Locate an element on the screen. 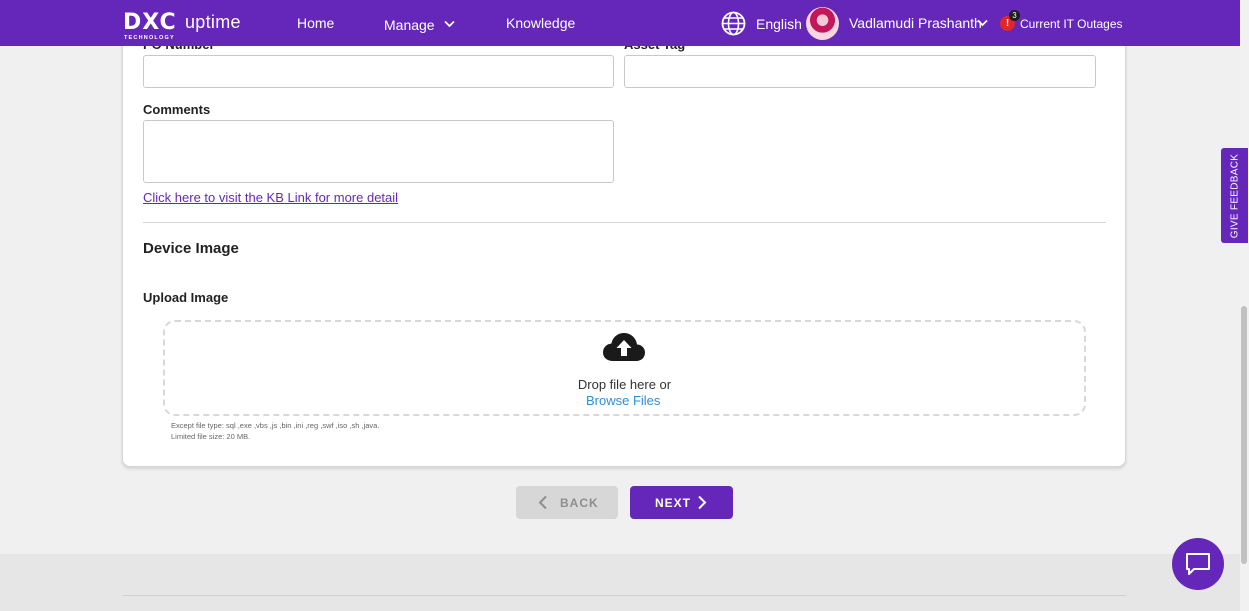 The height and width of the screenshot is (611, 1249). footer-divider is located at coordinates (624, 595).